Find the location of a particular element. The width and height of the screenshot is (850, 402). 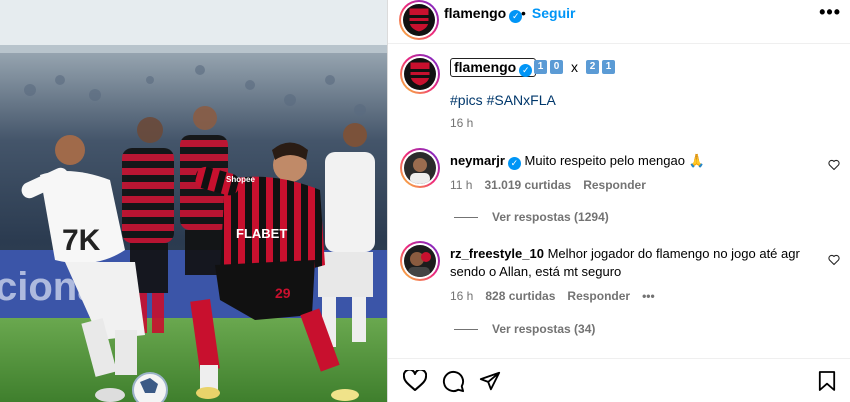

caption-author-username: flamengo ✓ is located at coordinates (493, 67).